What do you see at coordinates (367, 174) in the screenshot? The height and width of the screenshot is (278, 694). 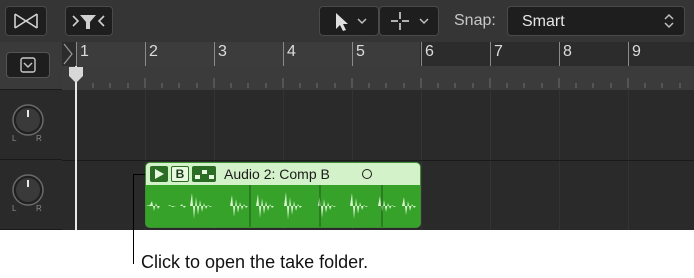 I see `region-status-circle` at bounding box center [367, 174].